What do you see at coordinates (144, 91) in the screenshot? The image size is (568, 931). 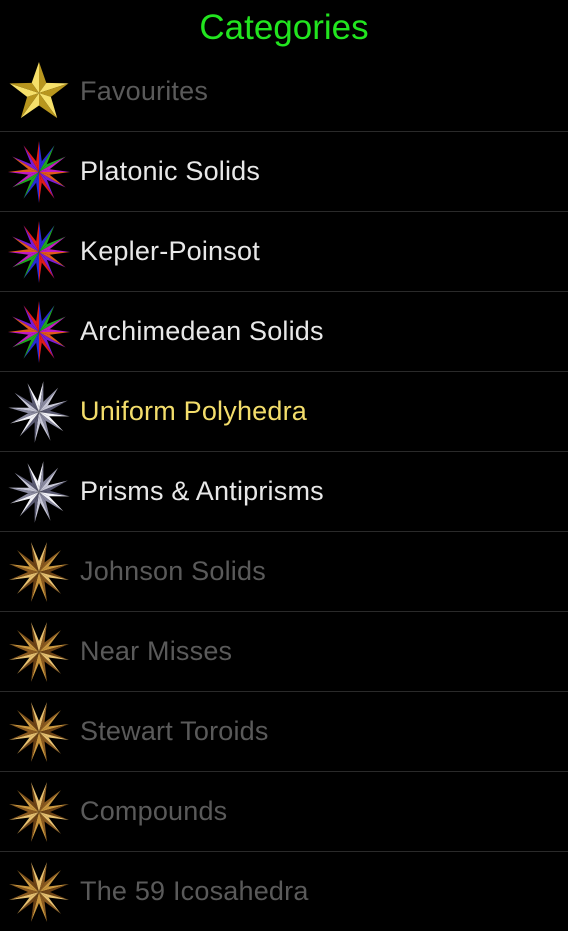 I see `category-label: Favourites` at bounding box center [144, 91].